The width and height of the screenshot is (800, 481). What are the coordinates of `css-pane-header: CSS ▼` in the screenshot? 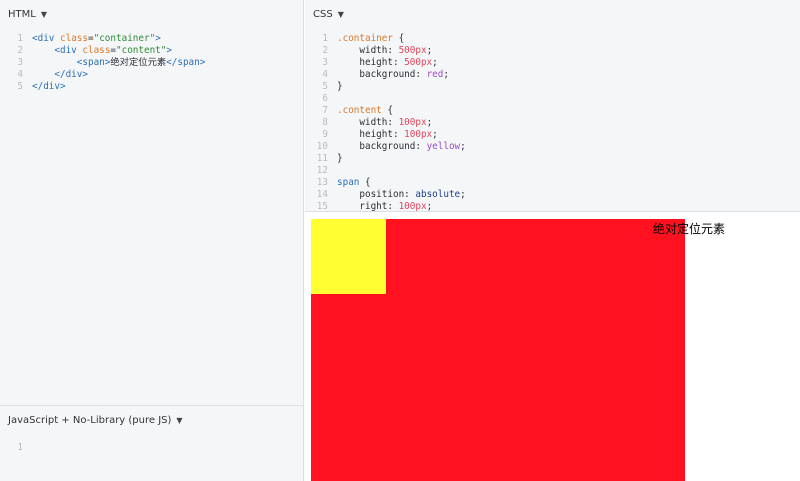 It's located at (328, 14).